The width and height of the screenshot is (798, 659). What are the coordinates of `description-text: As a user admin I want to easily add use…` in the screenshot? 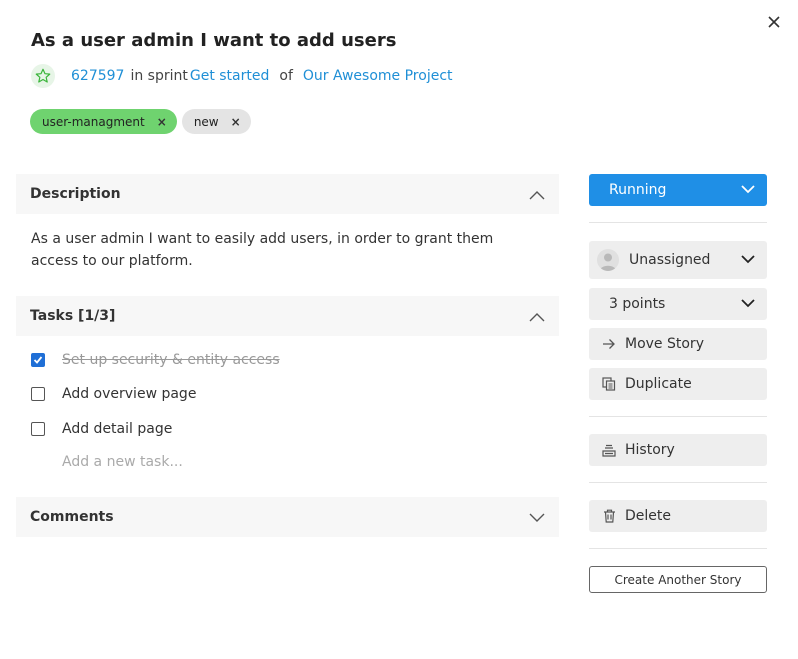 It's located at (286, 250).